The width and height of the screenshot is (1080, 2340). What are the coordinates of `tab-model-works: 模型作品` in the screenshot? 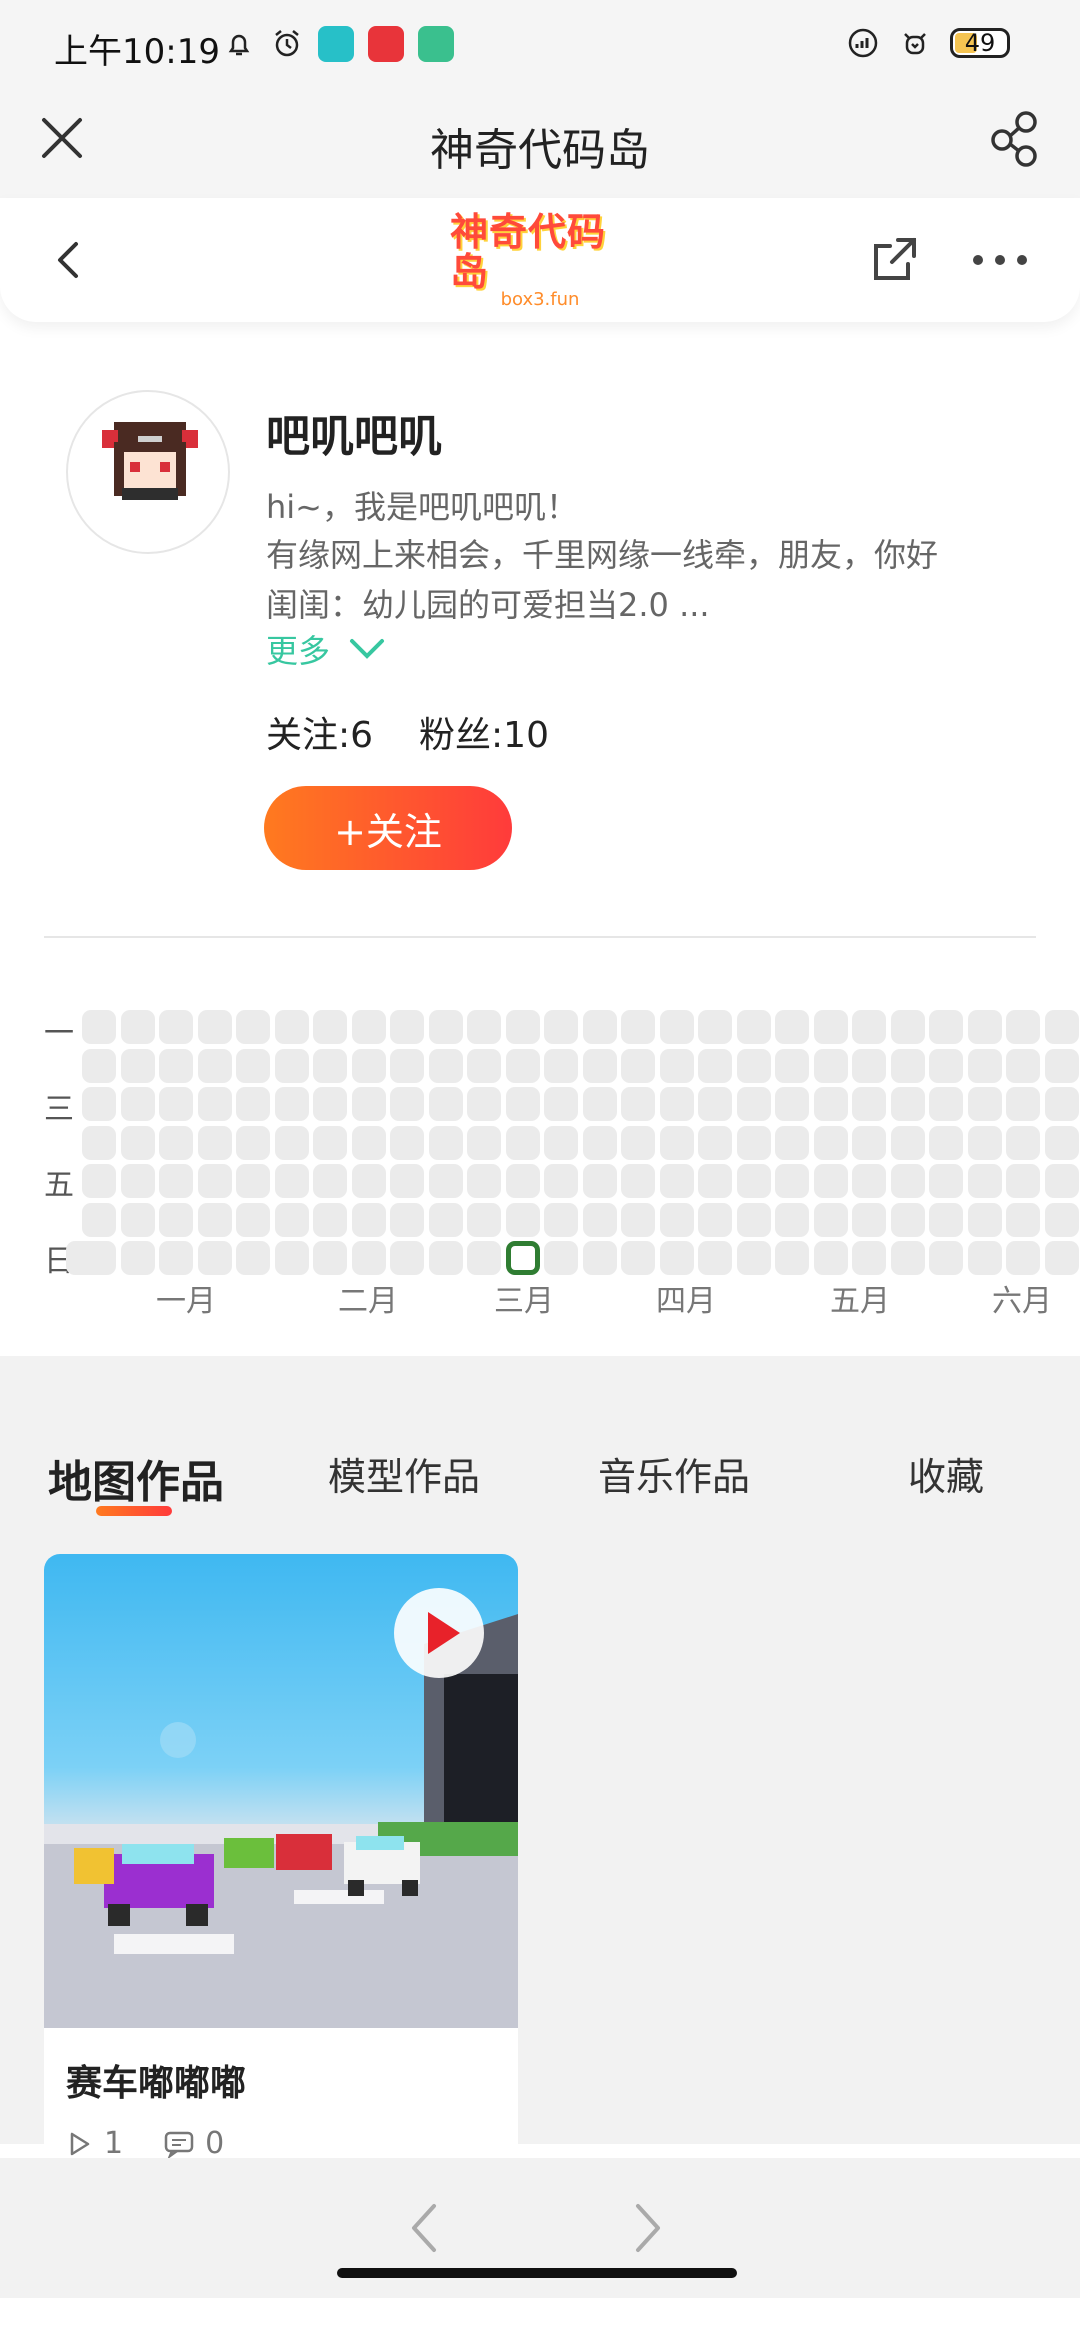 It's located at (404, 1473).